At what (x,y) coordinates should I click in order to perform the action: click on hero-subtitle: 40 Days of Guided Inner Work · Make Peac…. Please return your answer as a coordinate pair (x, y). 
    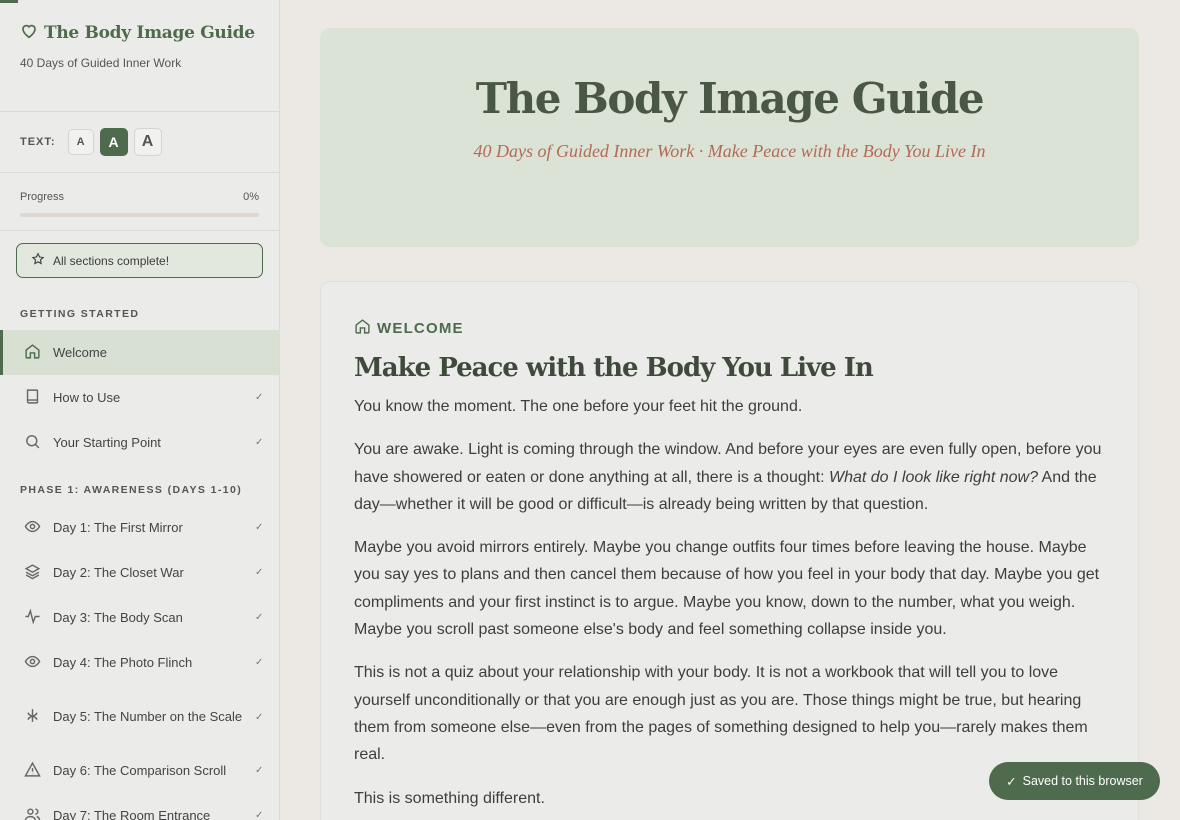
    Looking at the image, I should click on (729, 151).